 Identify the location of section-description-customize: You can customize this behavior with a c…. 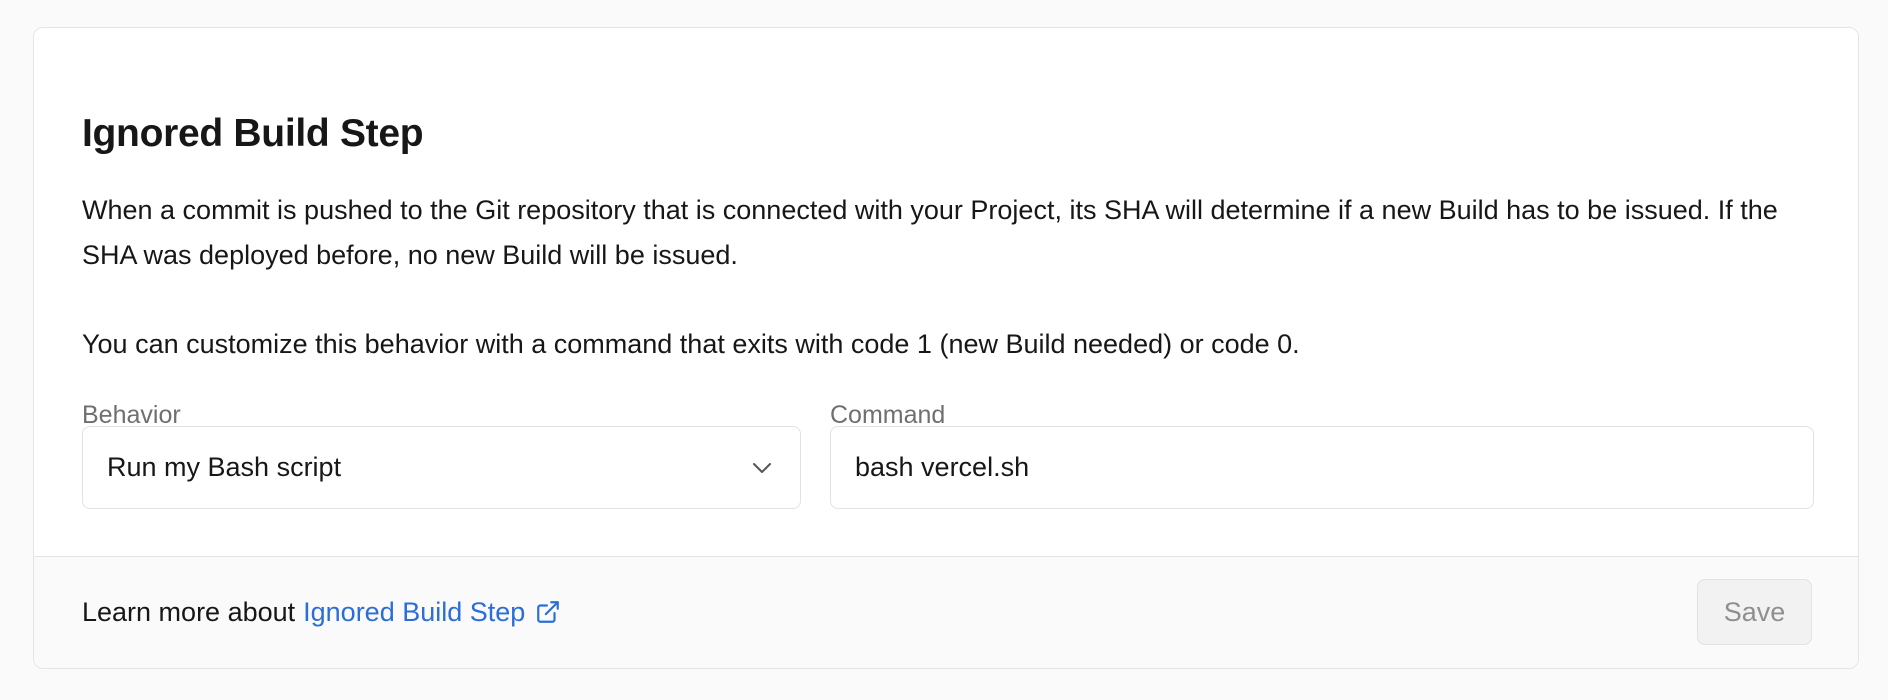
(691, 344).